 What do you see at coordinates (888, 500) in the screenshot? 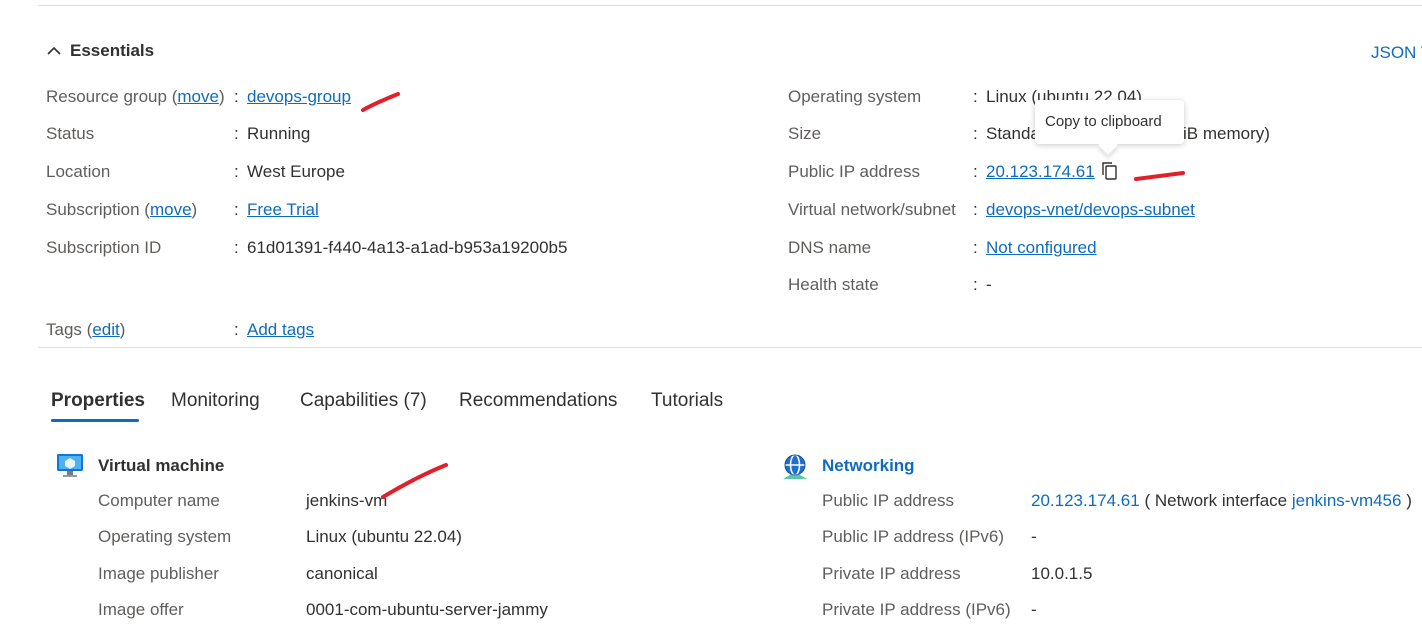
I see `net-public-ip-label: Public IP address` at bounding box center [888, 500].